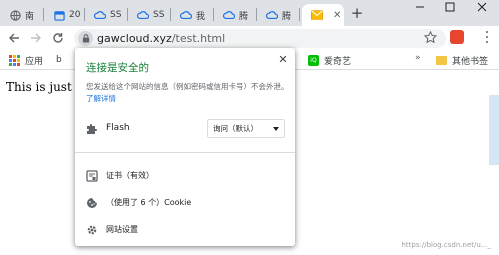 The height and width of the screenshot is (255, 499). I want to click on close-icon: ✕, so click(283, 60).